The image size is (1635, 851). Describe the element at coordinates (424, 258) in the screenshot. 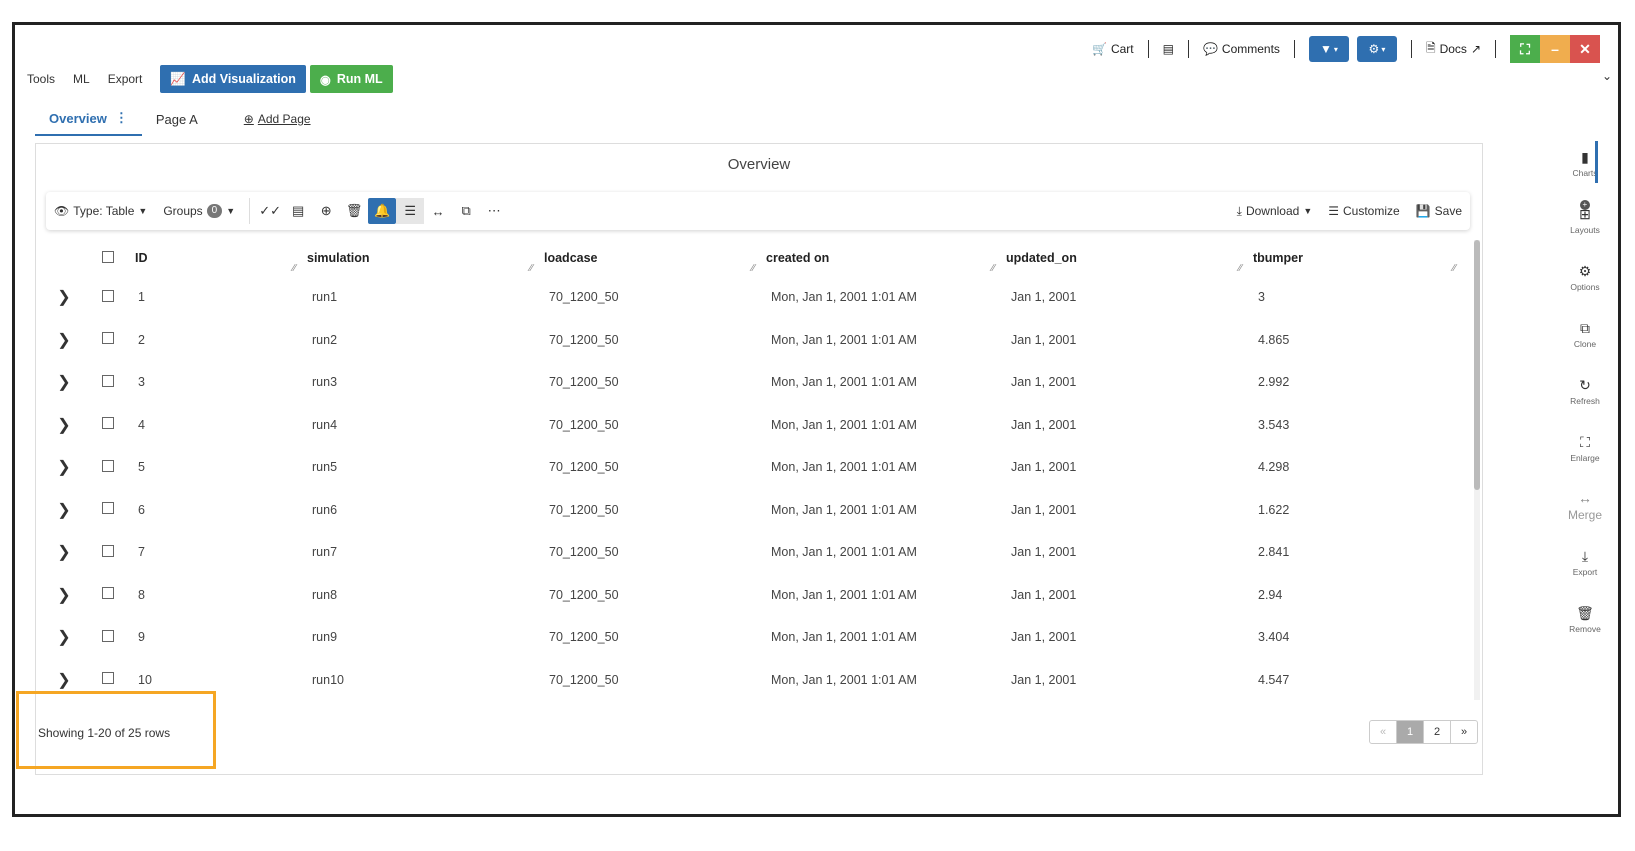

I see `column-header-simulation: simulation ∕∕` at that location.